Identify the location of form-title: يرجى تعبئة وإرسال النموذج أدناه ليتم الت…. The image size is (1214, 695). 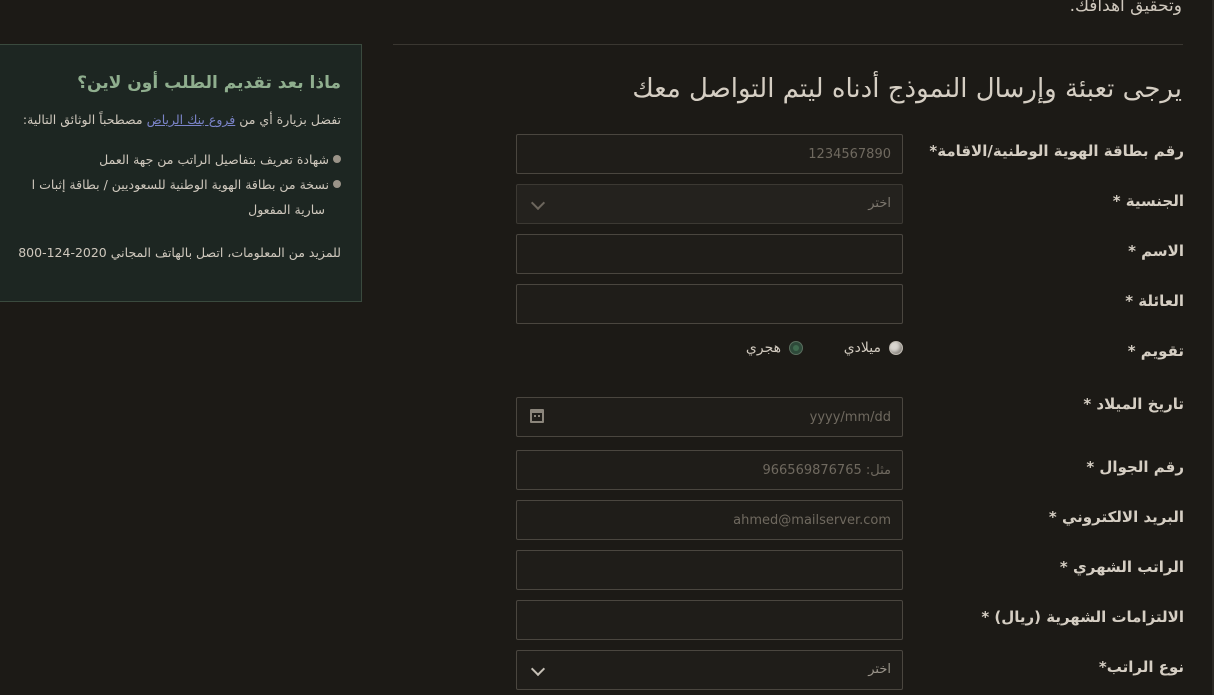
(907, 89).